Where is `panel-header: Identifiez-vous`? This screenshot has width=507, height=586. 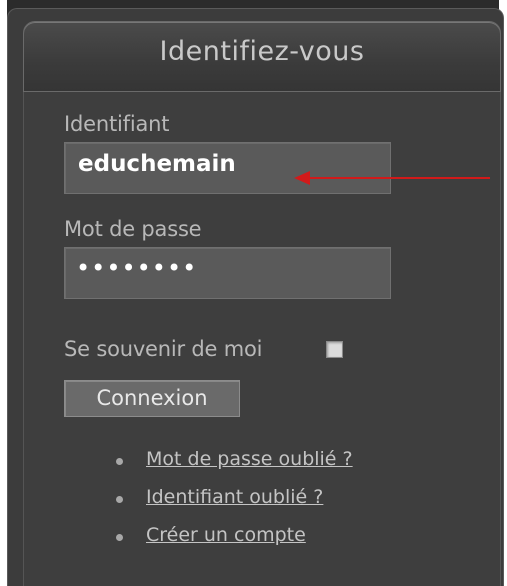
panel-header: Identifiez-vous is located at coordinates (262, 56).